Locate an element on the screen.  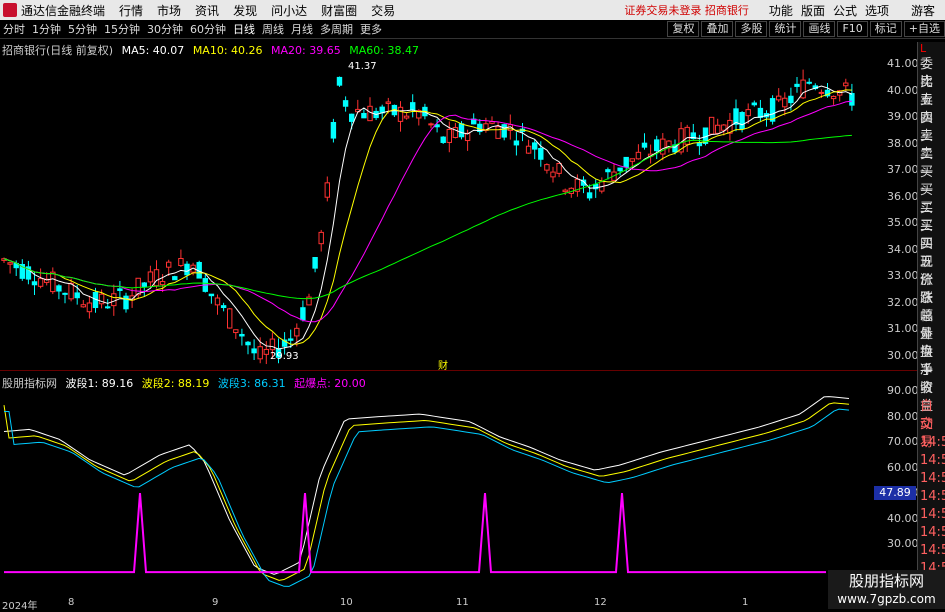
right-label: 涨跌 is located at coordinates (931, 289).